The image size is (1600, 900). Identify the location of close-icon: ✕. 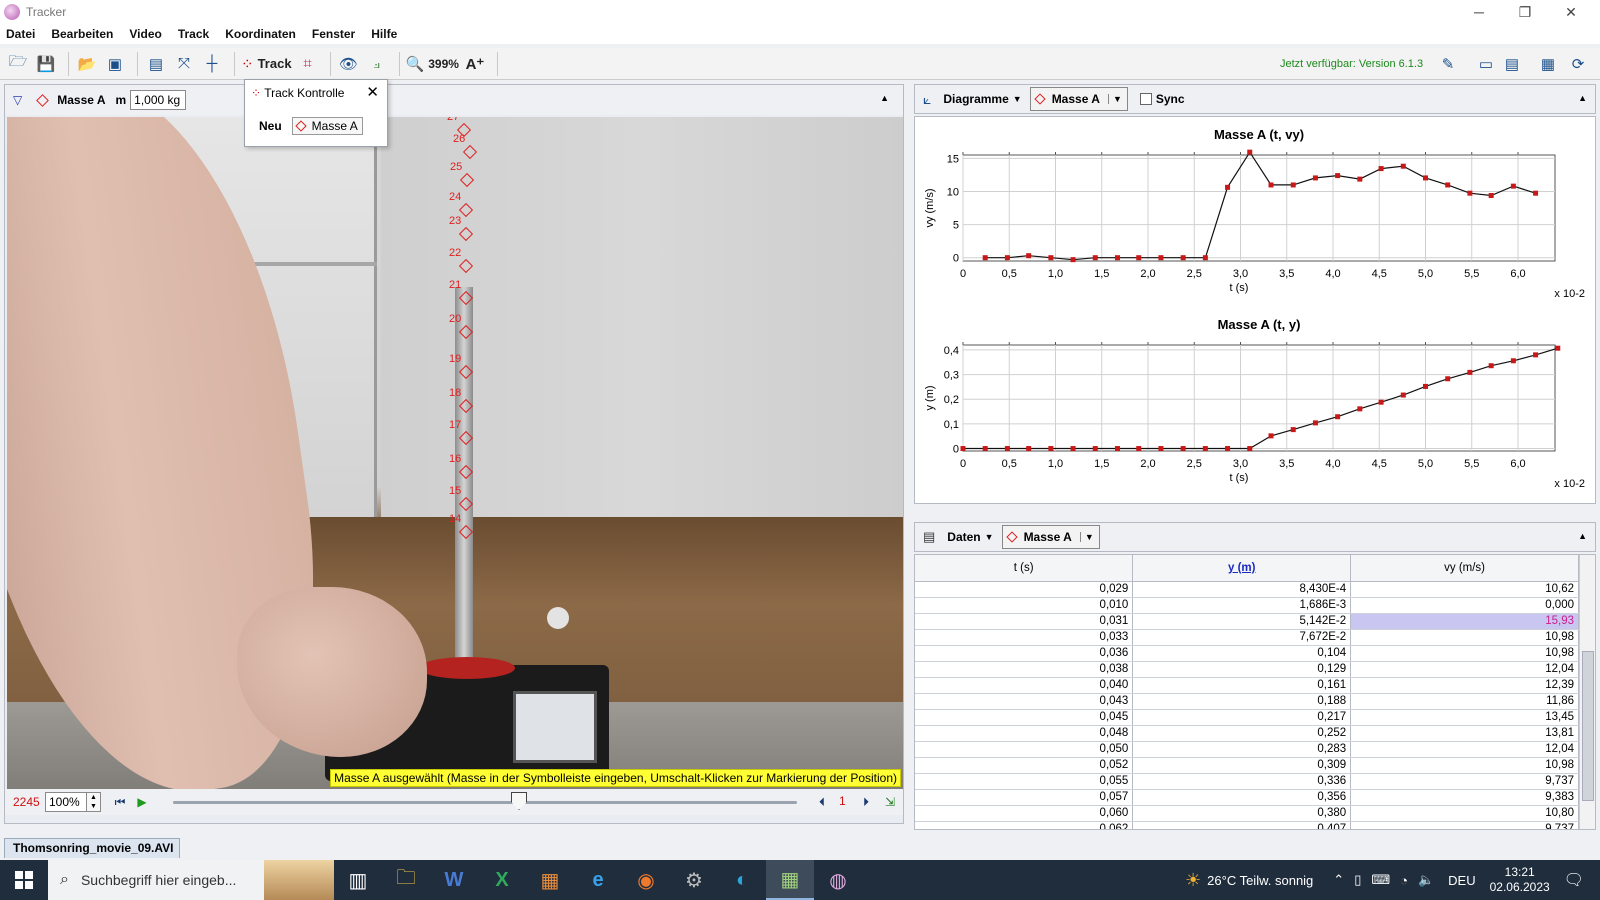
(372, 92).